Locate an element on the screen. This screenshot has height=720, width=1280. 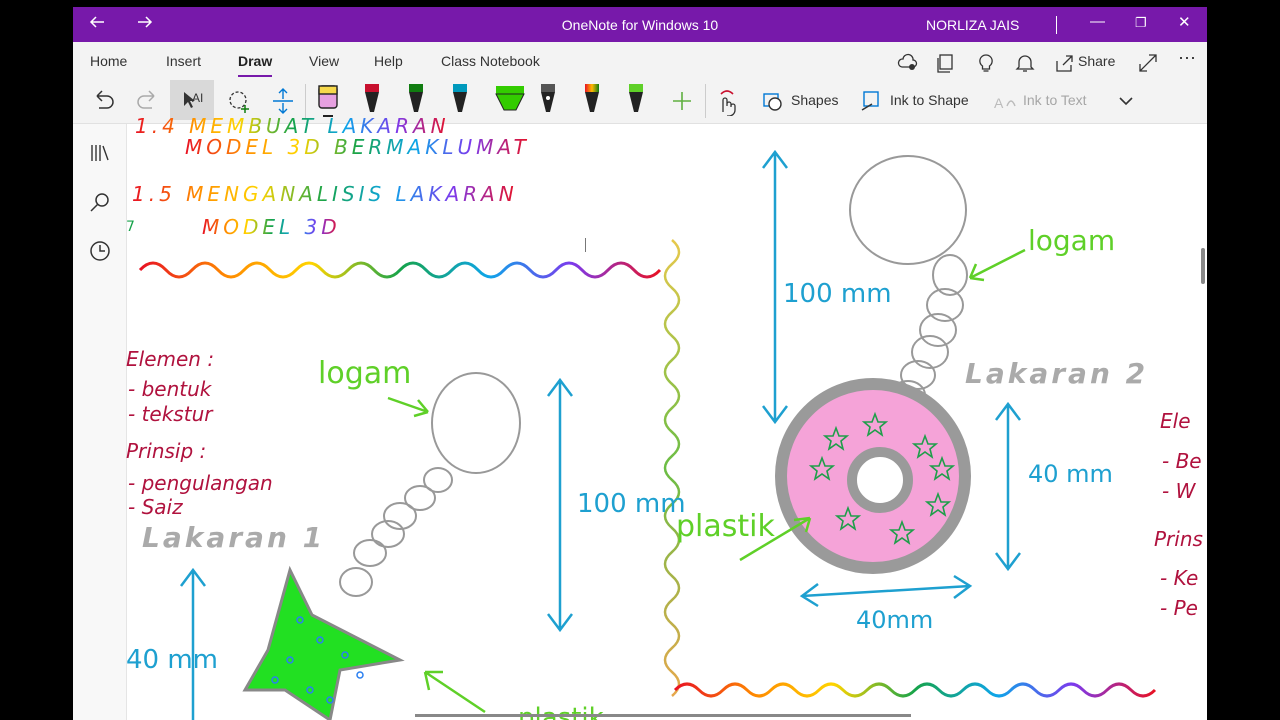
note-seven: 7 is located at coordinates (130, 227).